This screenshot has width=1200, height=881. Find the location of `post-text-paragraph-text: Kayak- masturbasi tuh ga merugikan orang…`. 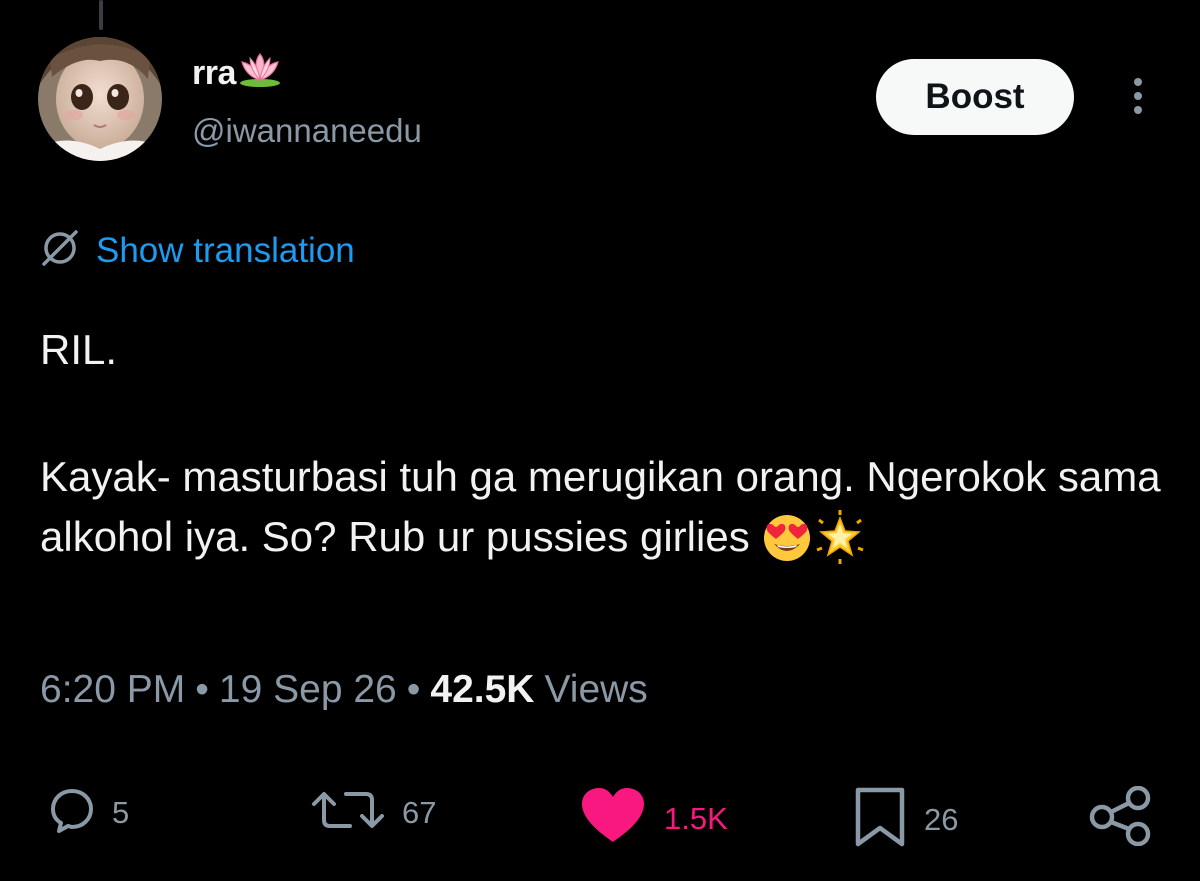

post-text-paragraph-text: Kayak- masturbasi tuh ga merugikan orang… is located at coordinates (600, 506).